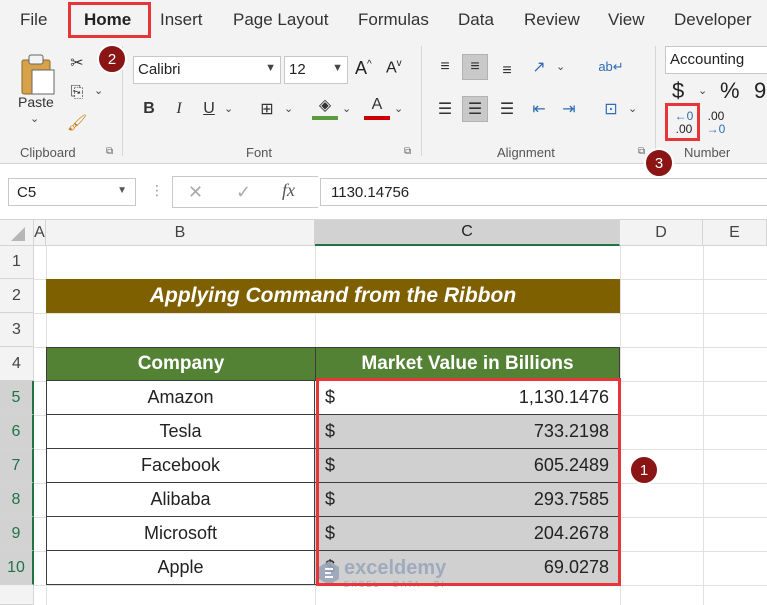 The height and width of the screenshot is (605, 767). What do you see at coordinates (445, 67) in the screenshot?
I see `align-top-icon: ≡` at bounding box center [445, 67].